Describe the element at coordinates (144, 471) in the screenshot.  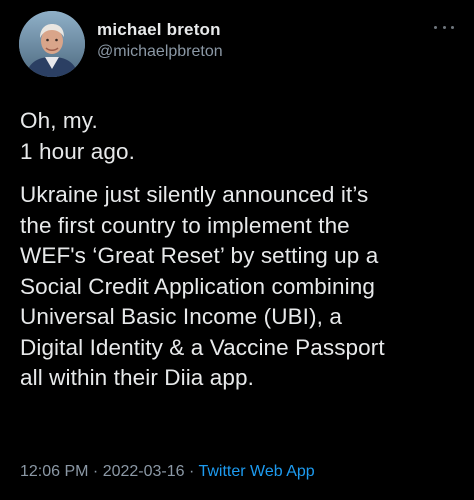
I see `tweet-date: 2022-03-16` at that location.